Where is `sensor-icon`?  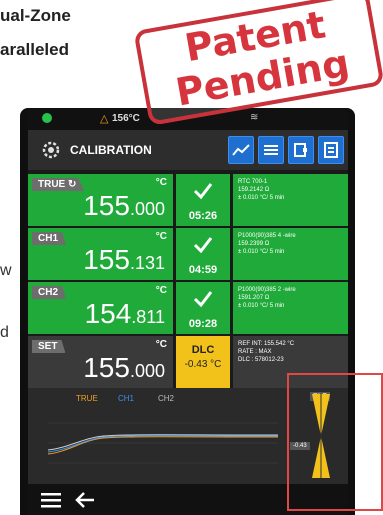 sensor-icon is located at coordinates (300, 150).